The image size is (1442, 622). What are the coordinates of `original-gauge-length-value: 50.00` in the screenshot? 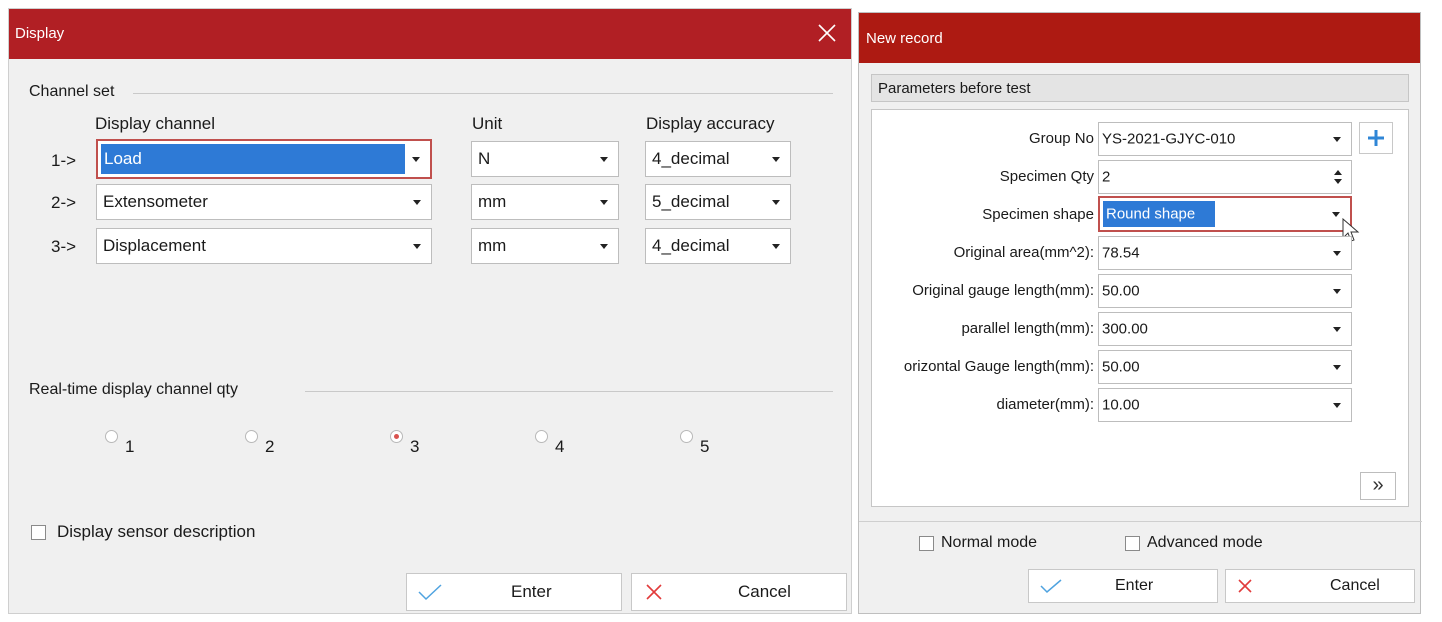 It's located at (1121, 291).